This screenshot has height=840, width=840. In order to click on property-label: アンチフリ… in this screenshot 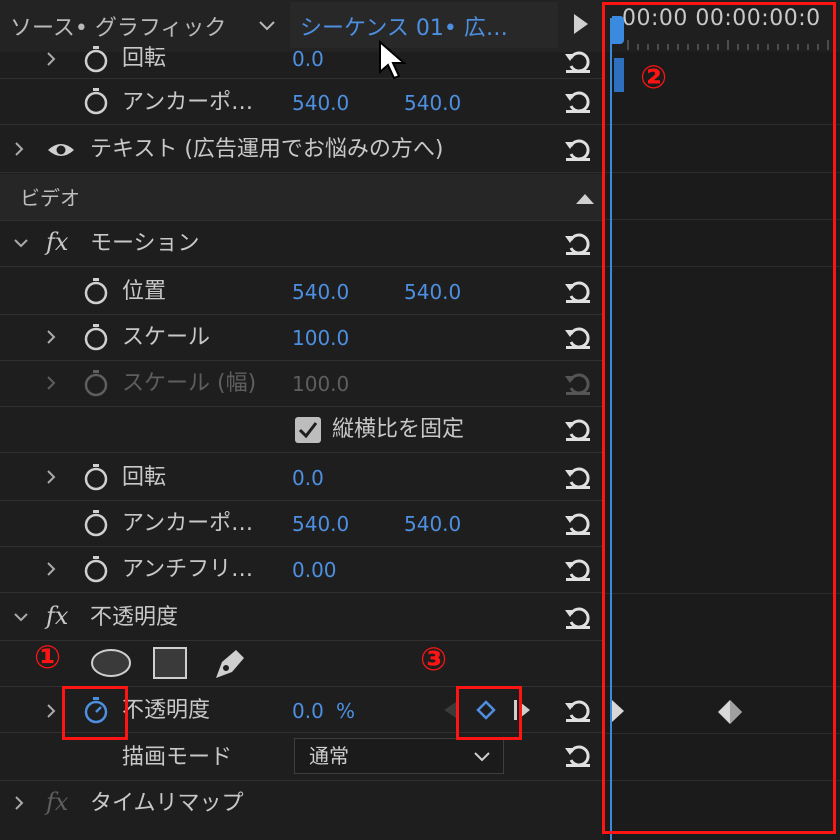, I will do `click(188, 569)`.